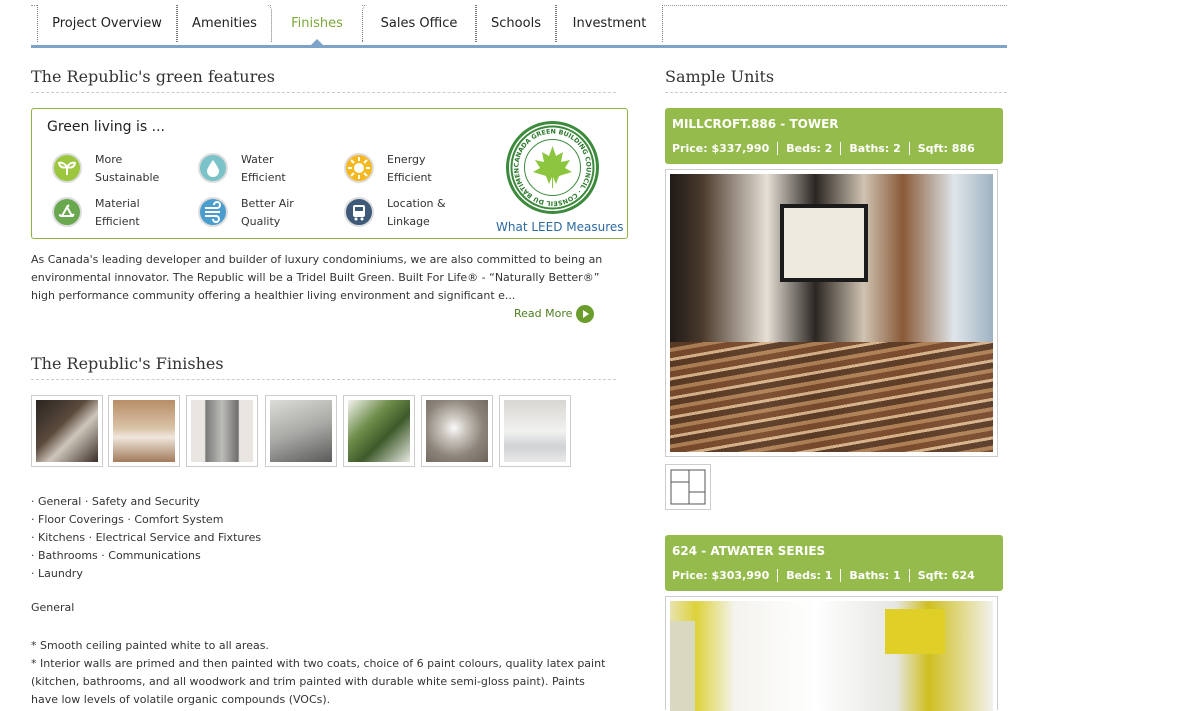 Image resolution: width=1182 pixels, height=711 pixels. Describe the element at coordinates (81, 519) in the screenshot. I see `category-floor-coverings: Floor Coverings` at that location.